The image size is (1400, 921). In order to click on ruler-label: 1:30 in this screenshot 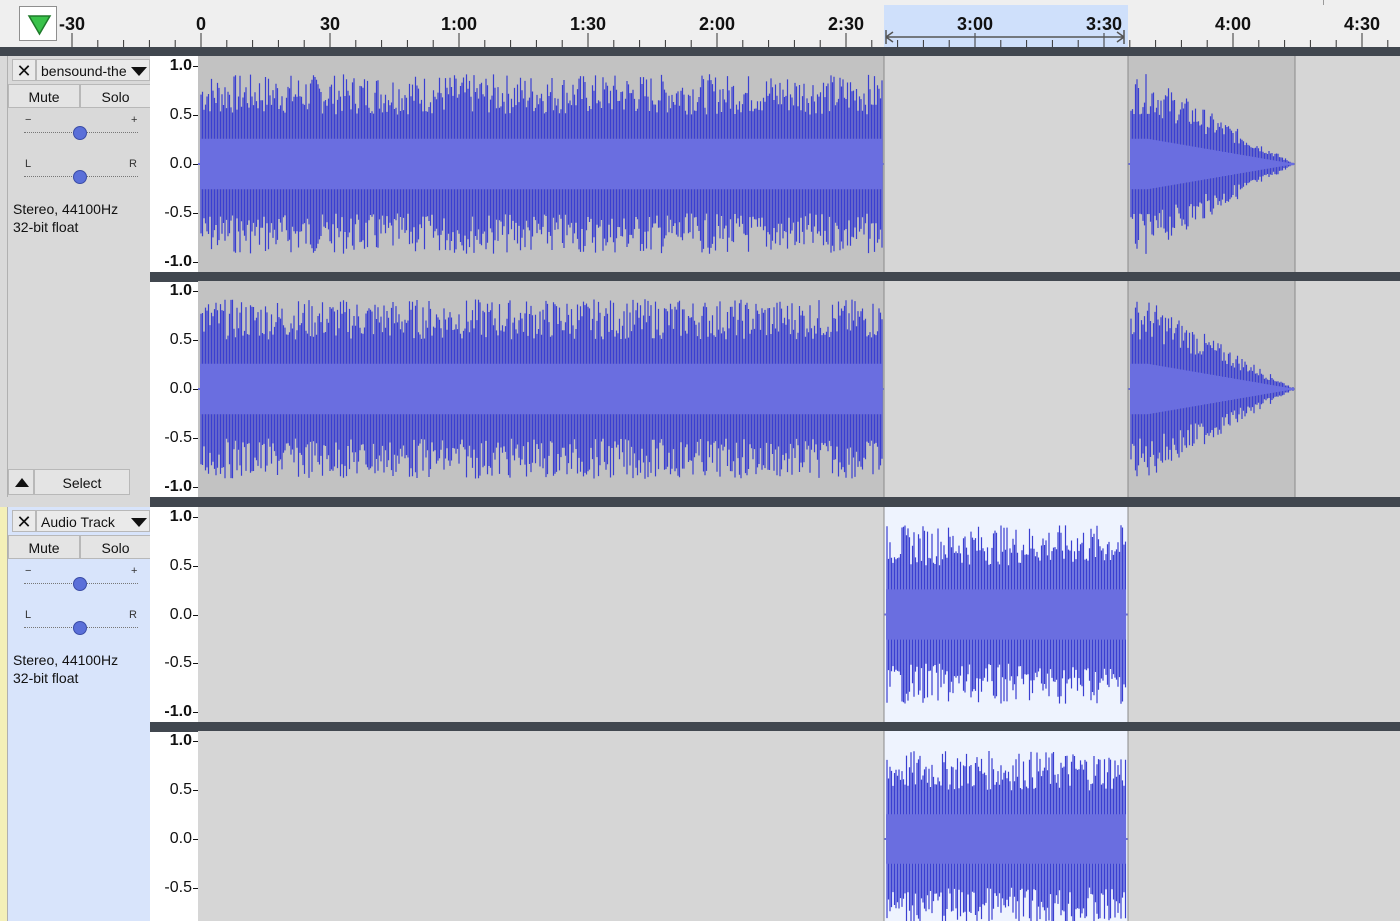, I will do `click(588, 24)`.